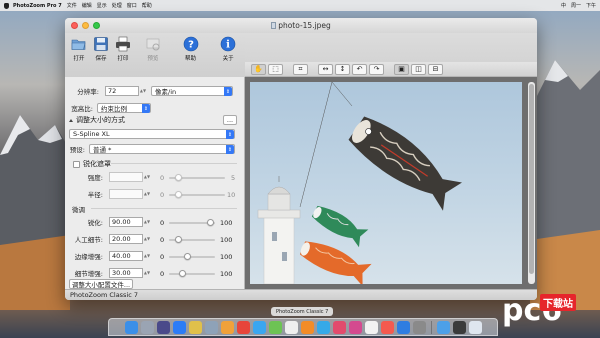 This screenshot has width=600, height=338. What do you see at coordinates (126, 194) in the screenshot?
I see `radius-field` at bounding box center [126, 194].